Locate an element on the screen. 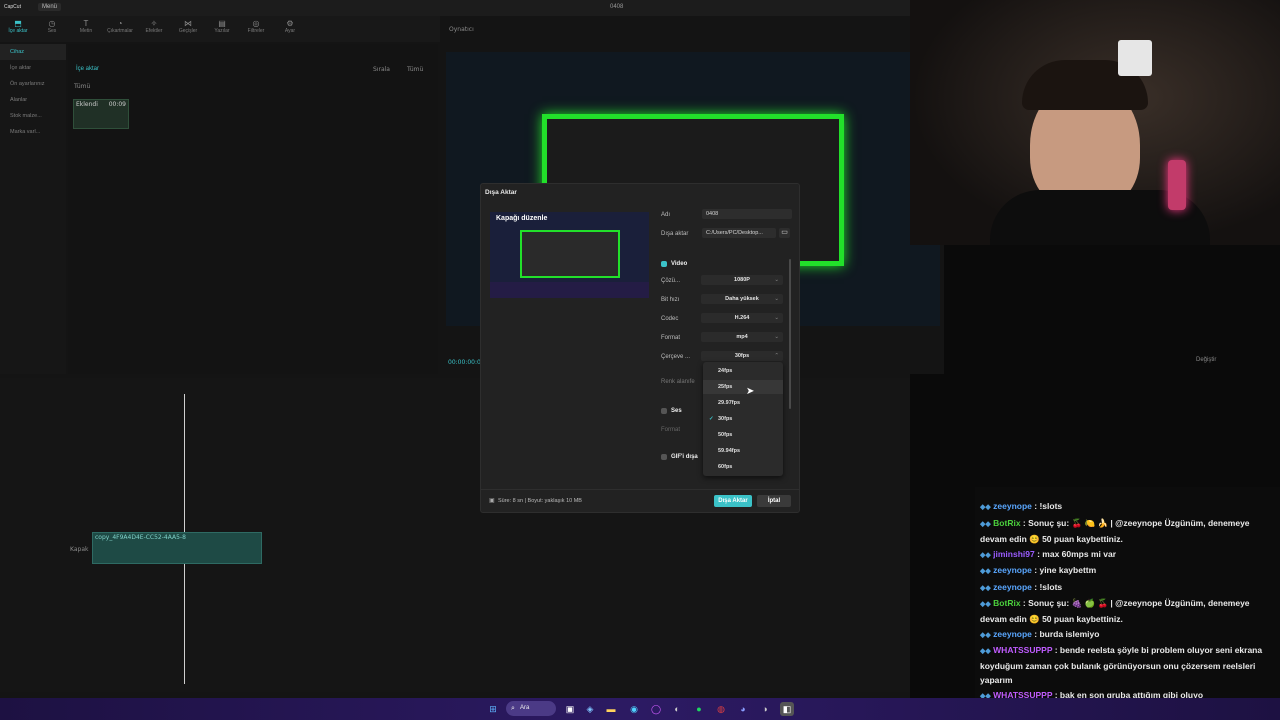  audio-checkbox is located at coordinates (664, 411).